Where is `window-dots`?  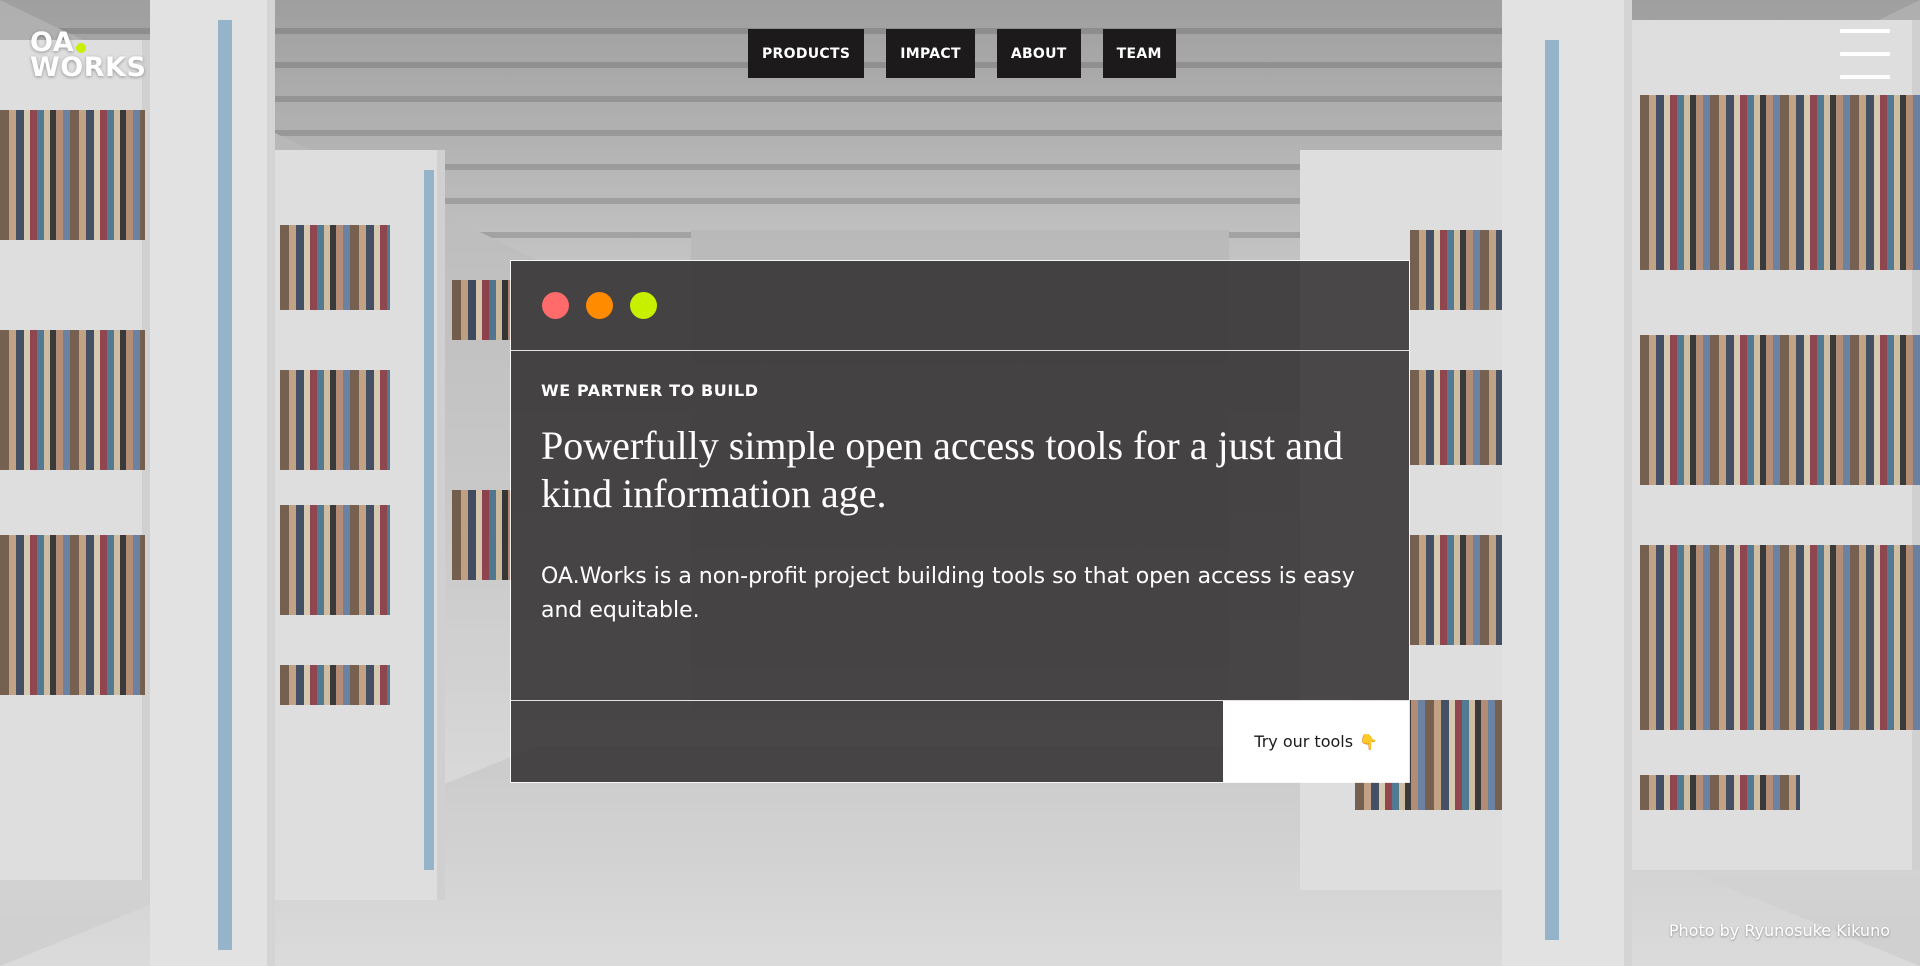 window-dots is located at coordinates (599, 305).